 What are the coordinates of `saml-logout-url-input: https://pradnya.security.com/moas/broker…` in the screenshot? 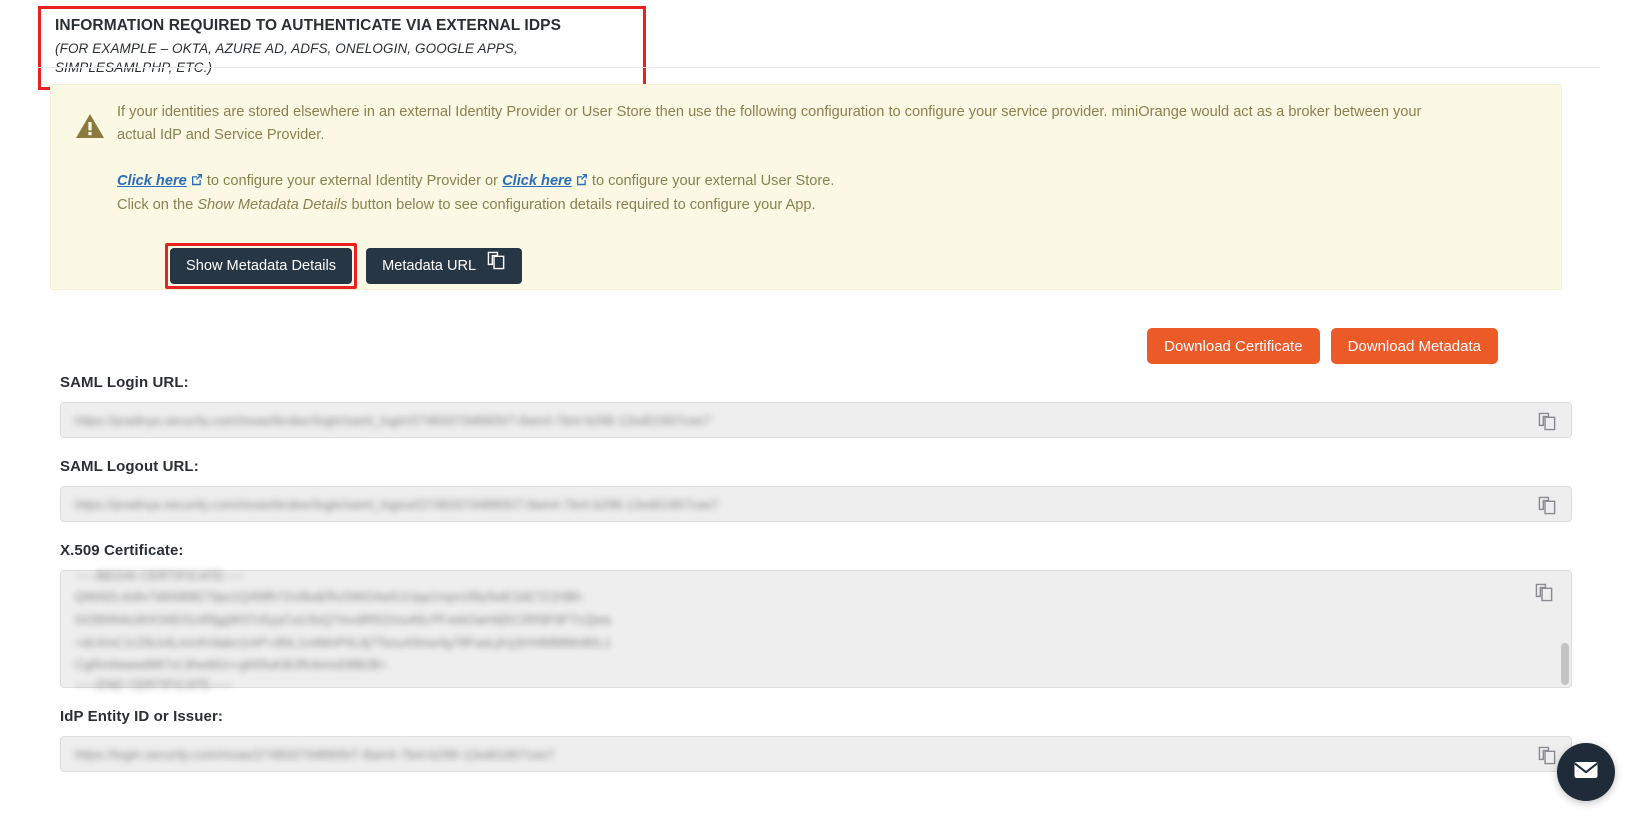 It's located at (816, 504).